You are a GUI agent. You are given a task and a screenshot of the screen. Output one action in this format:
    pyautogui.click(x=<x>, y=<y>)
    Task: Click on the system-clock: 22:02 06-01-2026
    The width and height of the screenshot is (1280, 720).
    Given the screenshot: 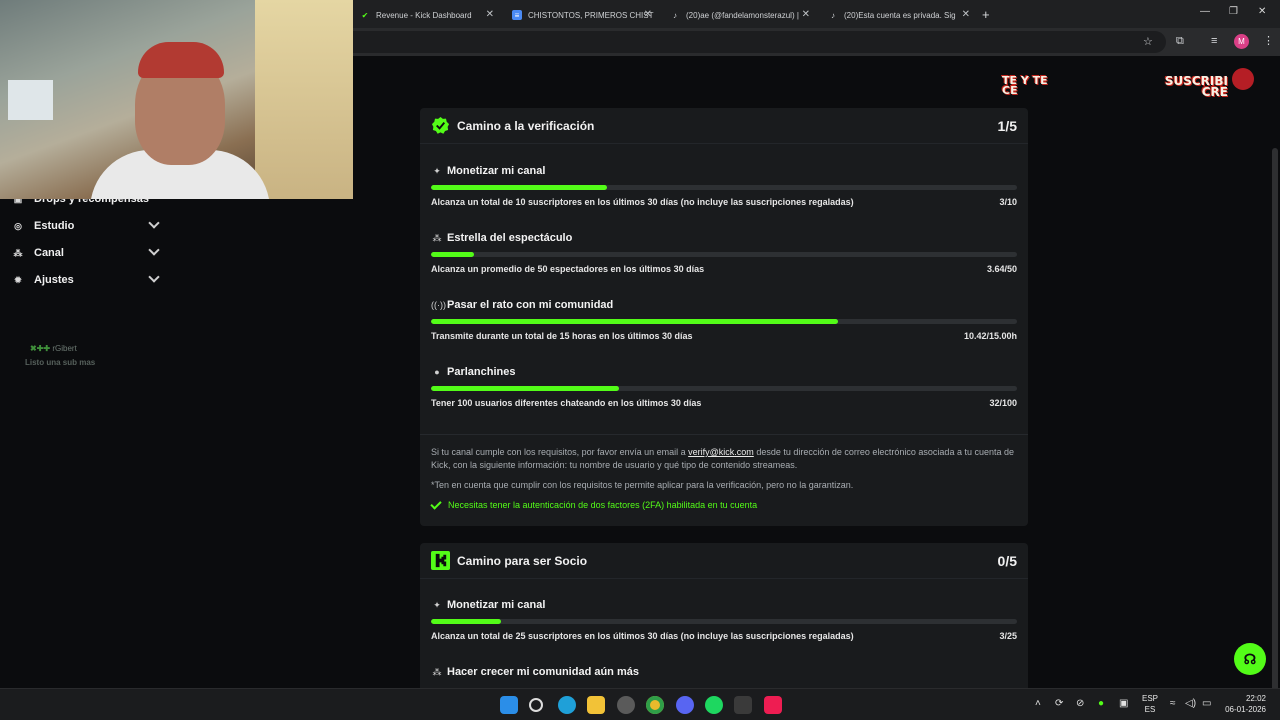 What is the action you would take?
    pyautogui.click(x=1245, y=704)
    